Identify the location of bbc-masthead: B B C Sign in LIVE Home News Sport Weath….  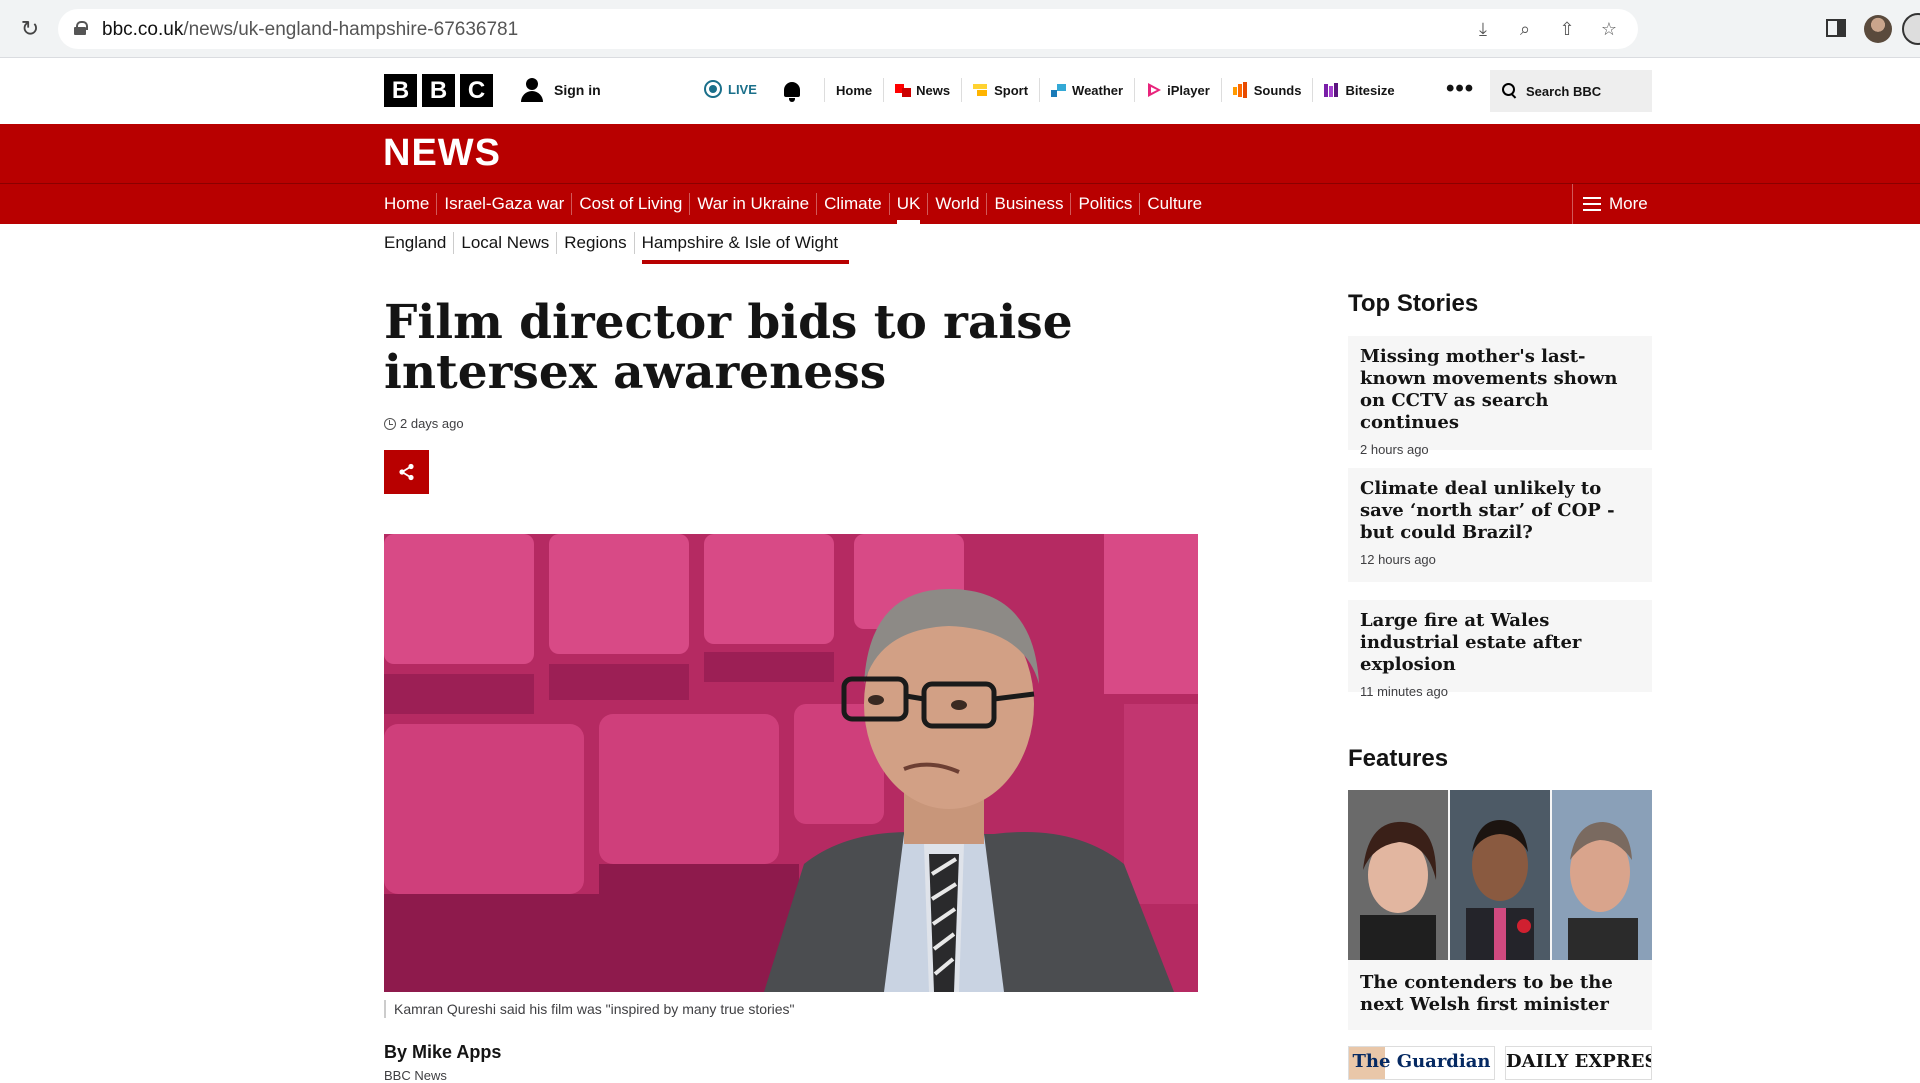
(960, 91).